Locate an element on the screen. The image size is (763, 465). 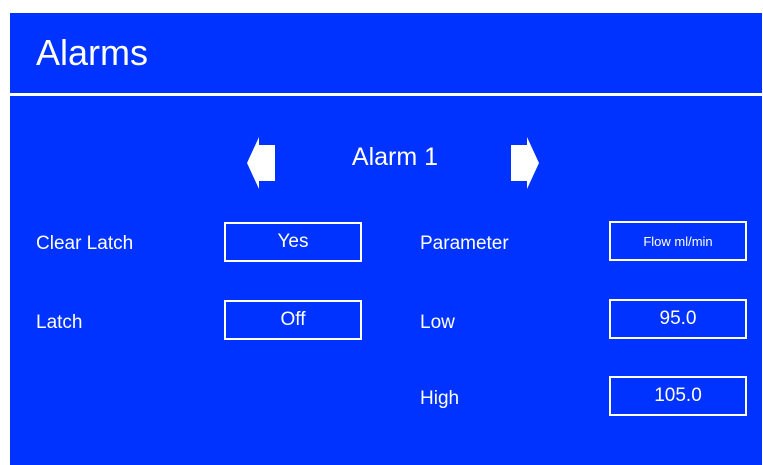
next-alarm-button is located at coordinates (525, 163).